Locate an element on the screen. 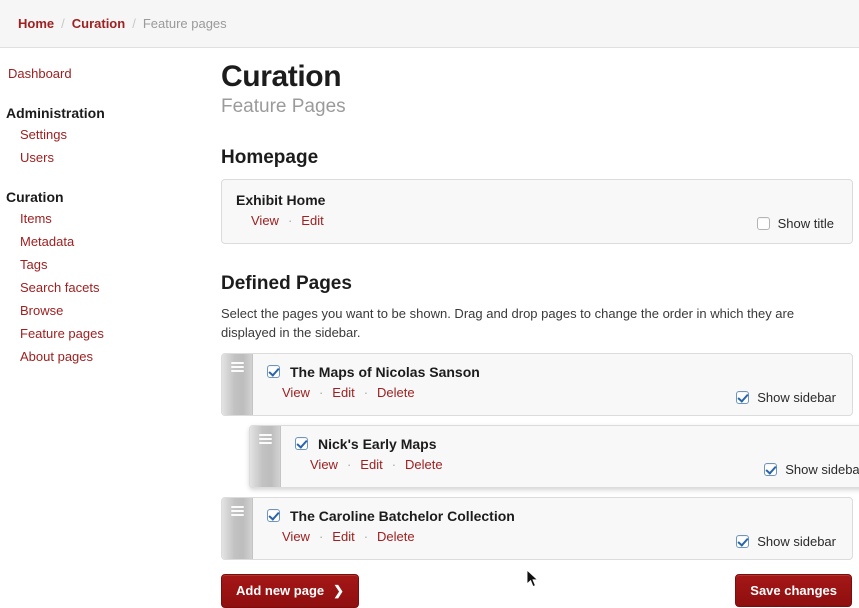  page-title-label: Nick's Early Maps is located at coordinates (377, 443).